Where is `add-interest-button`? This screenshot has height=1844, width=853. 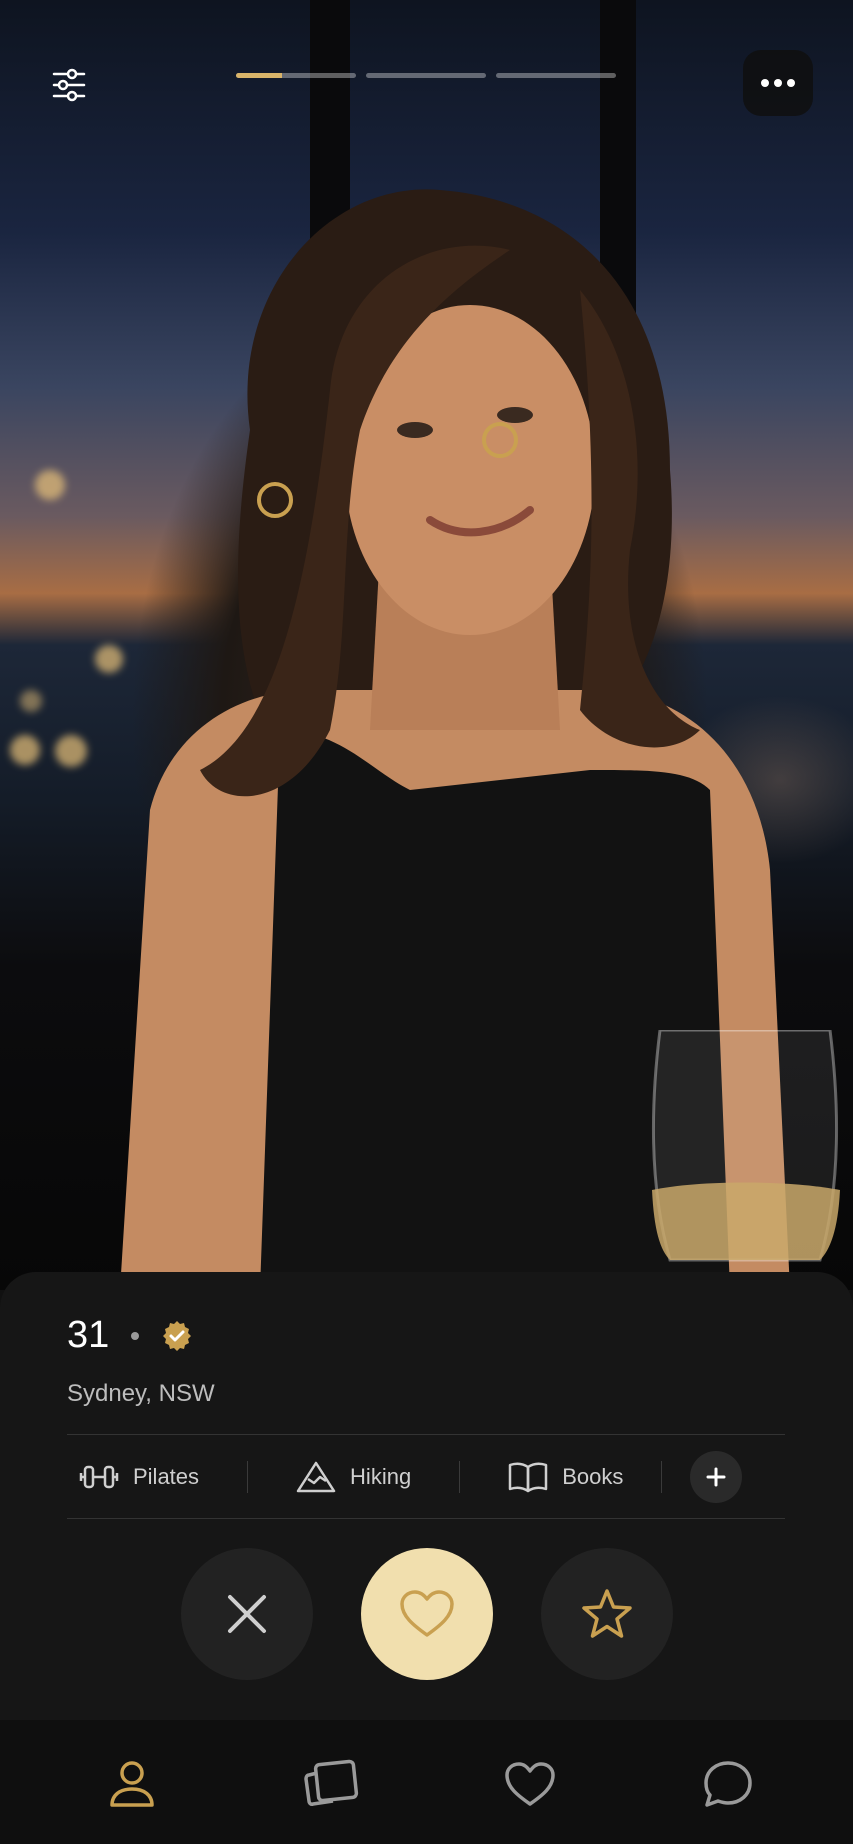
add-interest-button is located at coordinates (716, 1477).